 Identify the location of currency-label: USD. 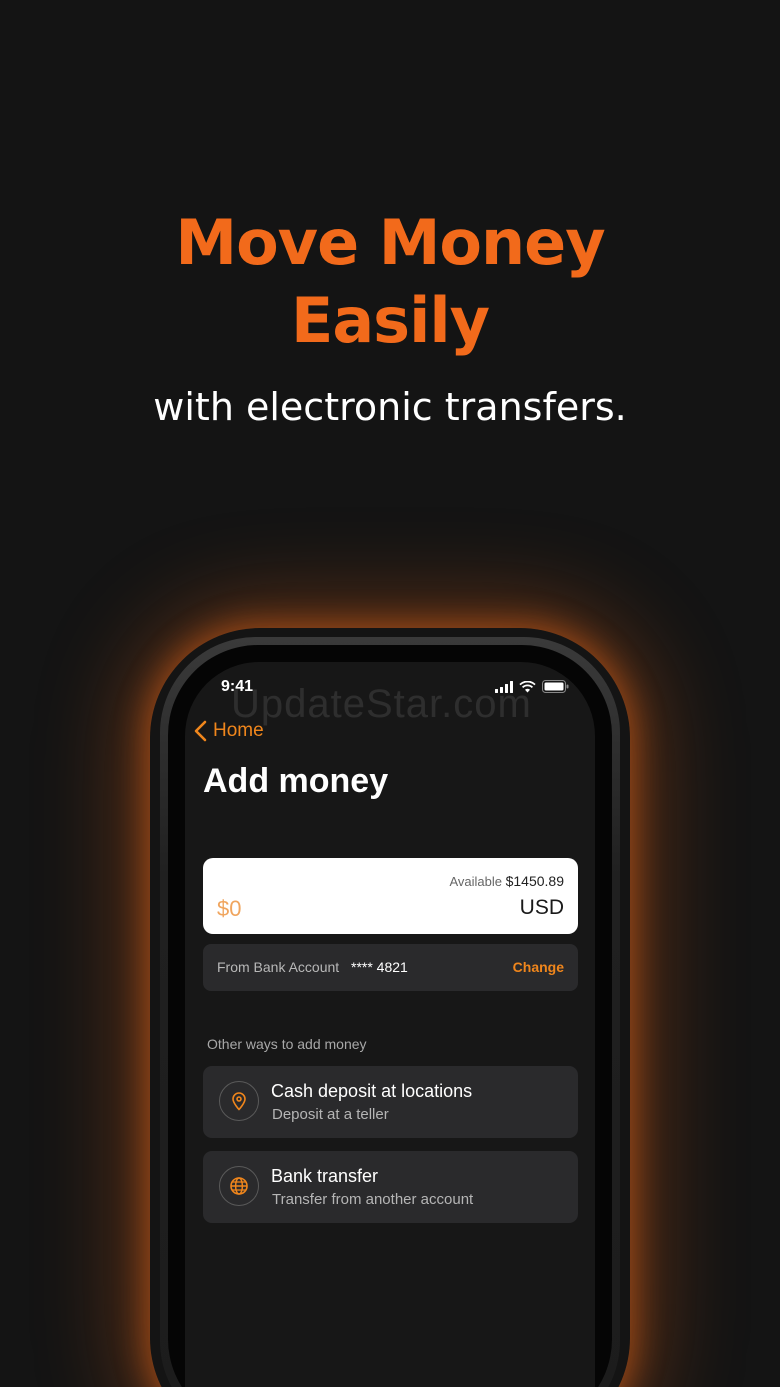
(541, 907).